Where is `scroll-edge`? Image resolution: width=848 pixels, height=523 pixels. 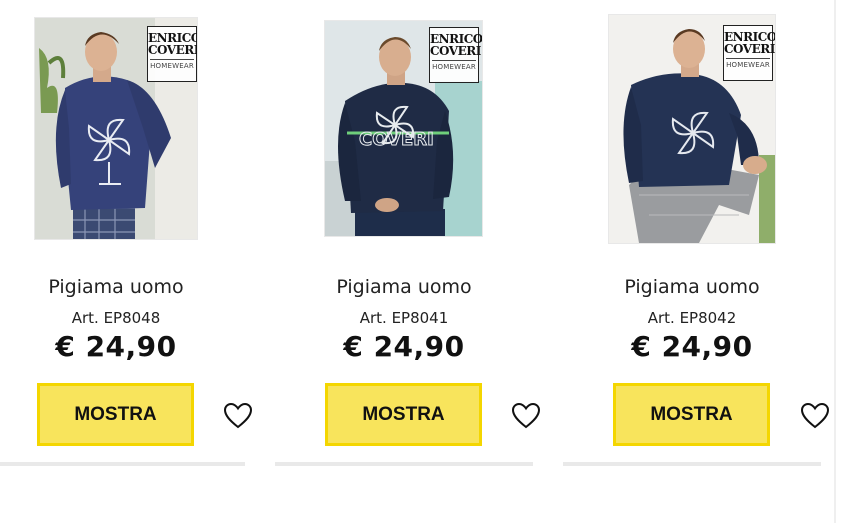 scroll-edge is located at coordinates (835, 261).